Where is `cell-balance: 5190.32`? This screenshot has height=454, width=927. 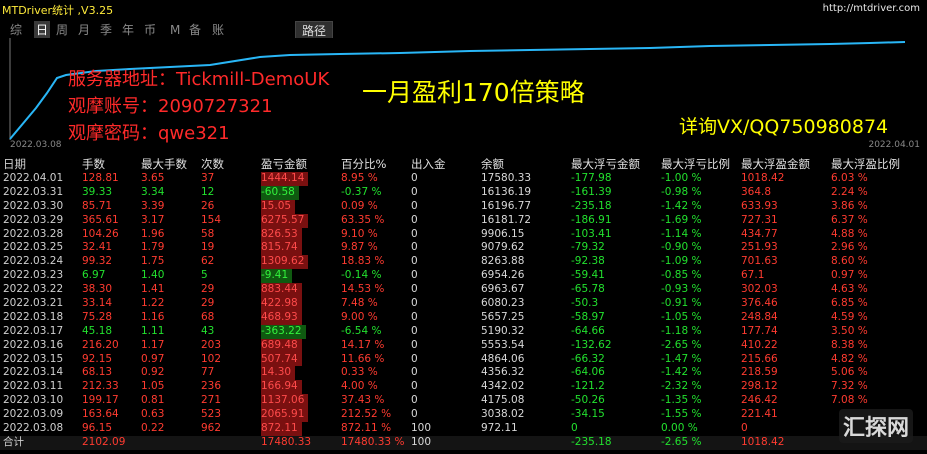
cell-balance: 5190.32 is located at coordinates (503, 330).